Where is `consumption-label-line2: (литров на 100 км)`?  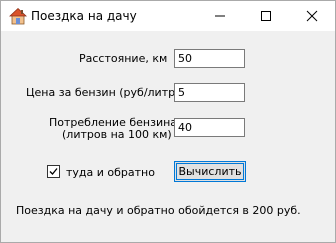
consumption-label-line2: (литров на 100 км) is located at coordinates (117, 134).